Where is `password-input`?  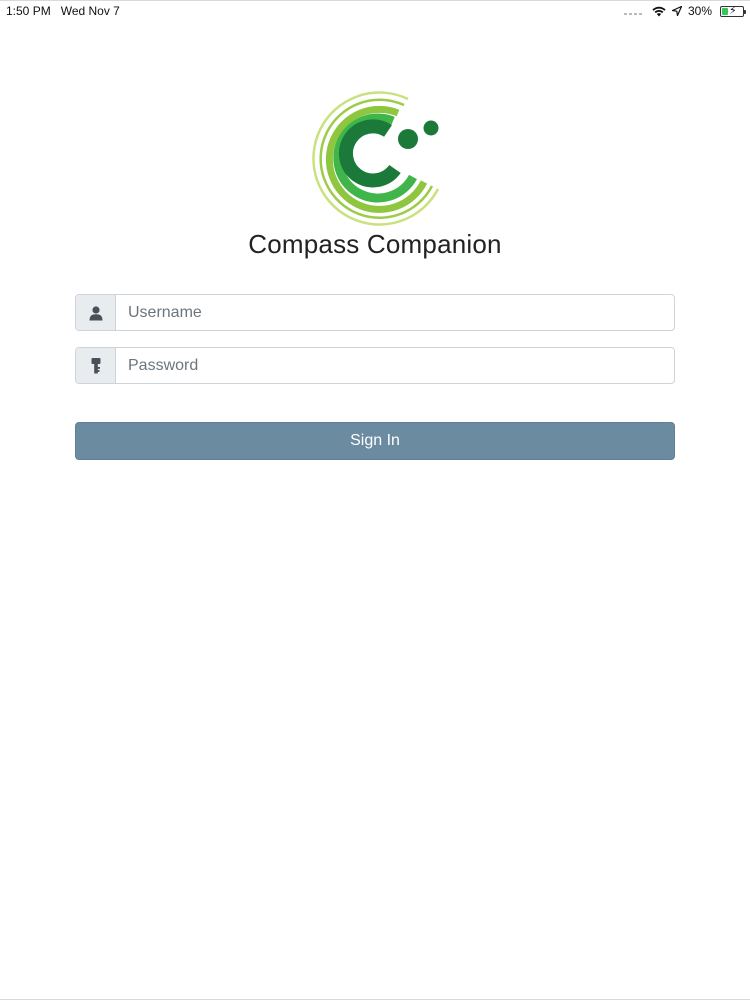 password-input is located at coordinates (395, 365).